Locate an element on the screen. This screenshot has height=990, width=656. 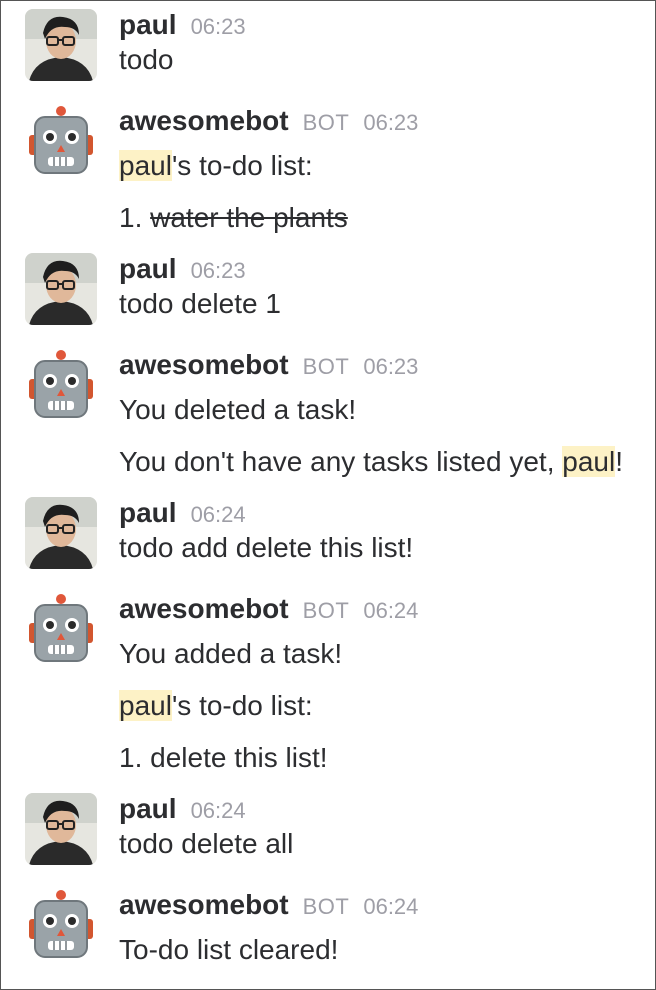
message-text: You added a task! is located at coordinates (231, 653).